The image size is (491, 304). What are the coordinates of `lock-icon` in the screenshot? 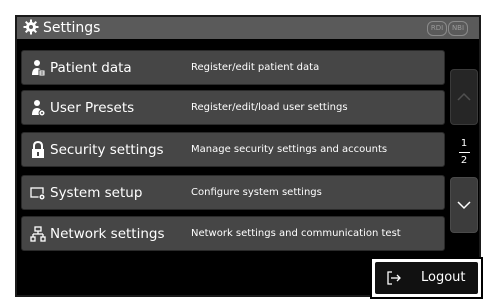 It's located at (38, 149).